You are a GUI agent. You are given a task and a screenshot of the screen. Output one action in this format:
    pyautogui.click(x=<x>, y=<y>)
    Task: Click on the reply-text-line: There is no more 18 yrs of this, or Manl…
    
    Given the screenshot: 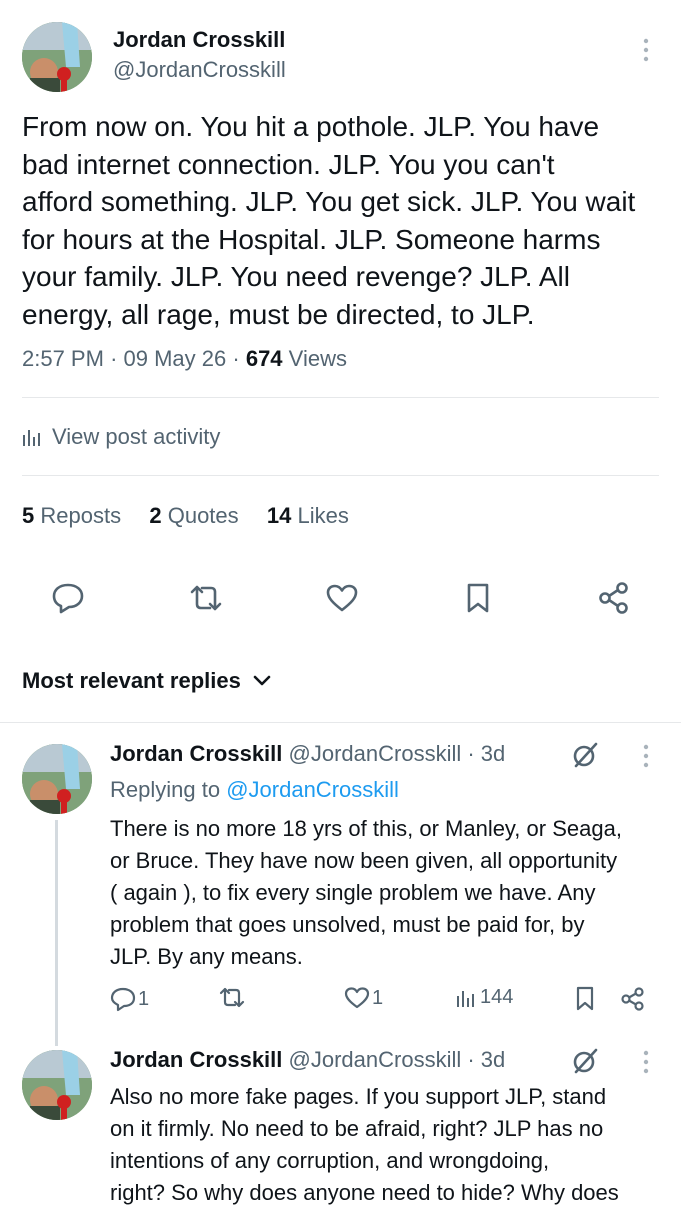 What is the action you would take?
    pyautogui.click(x=366, y=828)
    